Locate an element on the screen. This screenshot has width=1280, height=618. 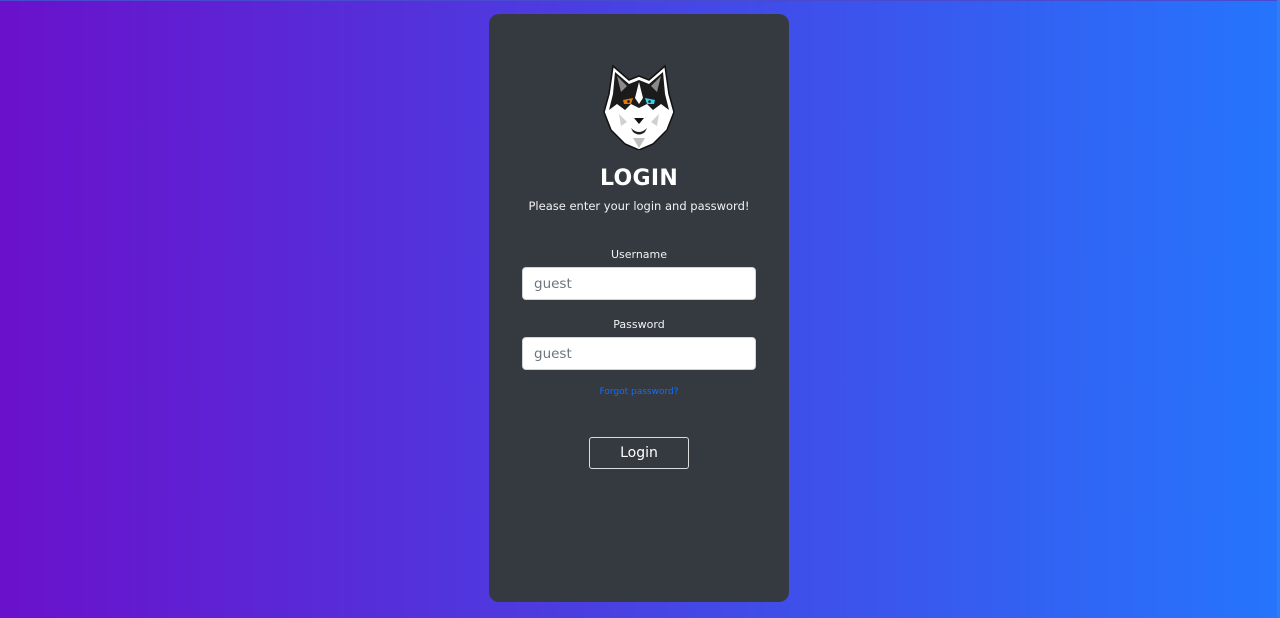
page-title: LOGIN is located at coordinates (639, 178).